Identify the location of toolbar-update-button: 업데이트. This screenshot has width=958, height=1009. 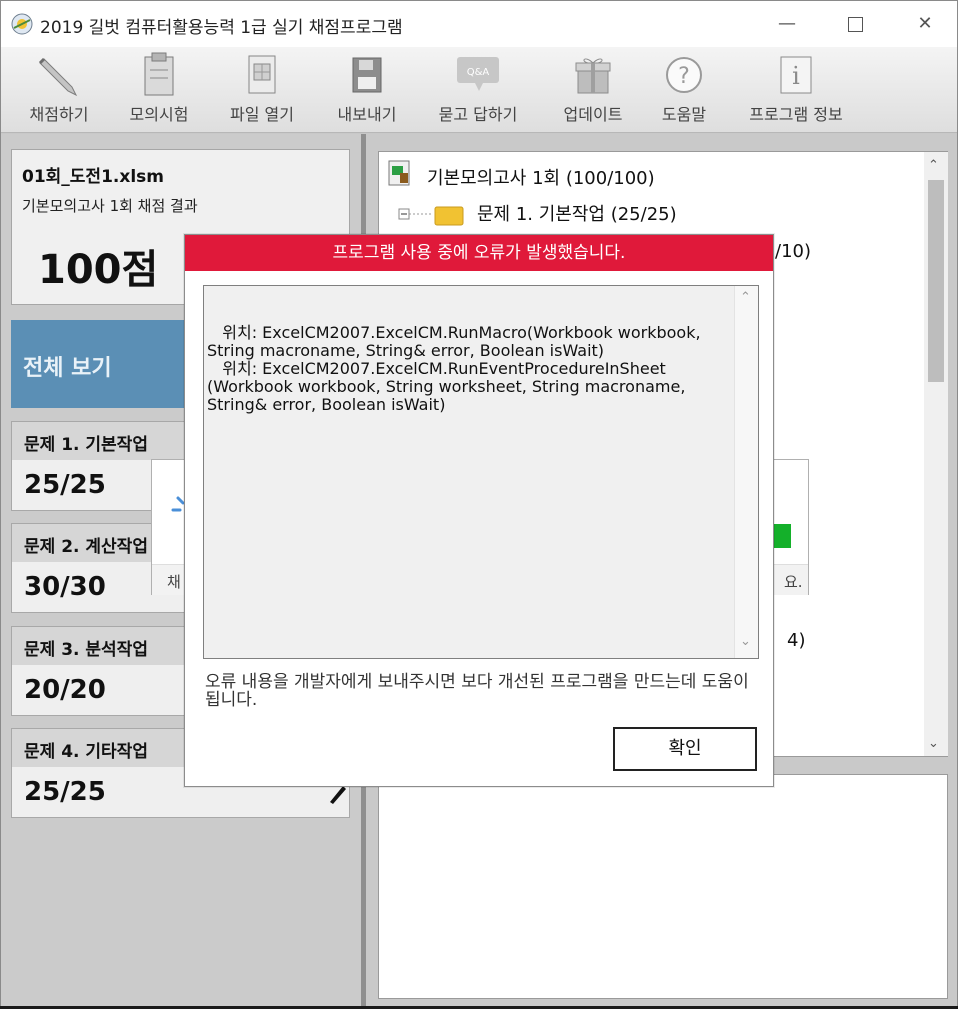
(593, 90).